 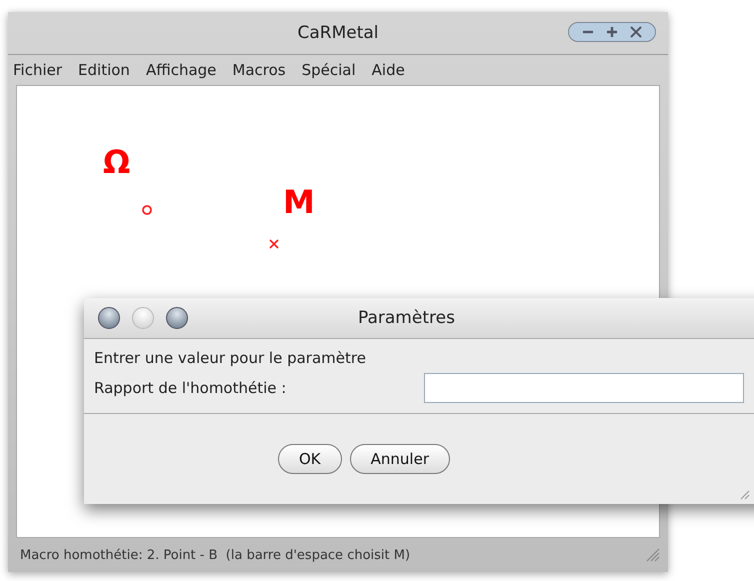 What do you see at coordinates (116, 162) in the screenshot?
I see `point-label: Ω` at bounding box center [116, 162].